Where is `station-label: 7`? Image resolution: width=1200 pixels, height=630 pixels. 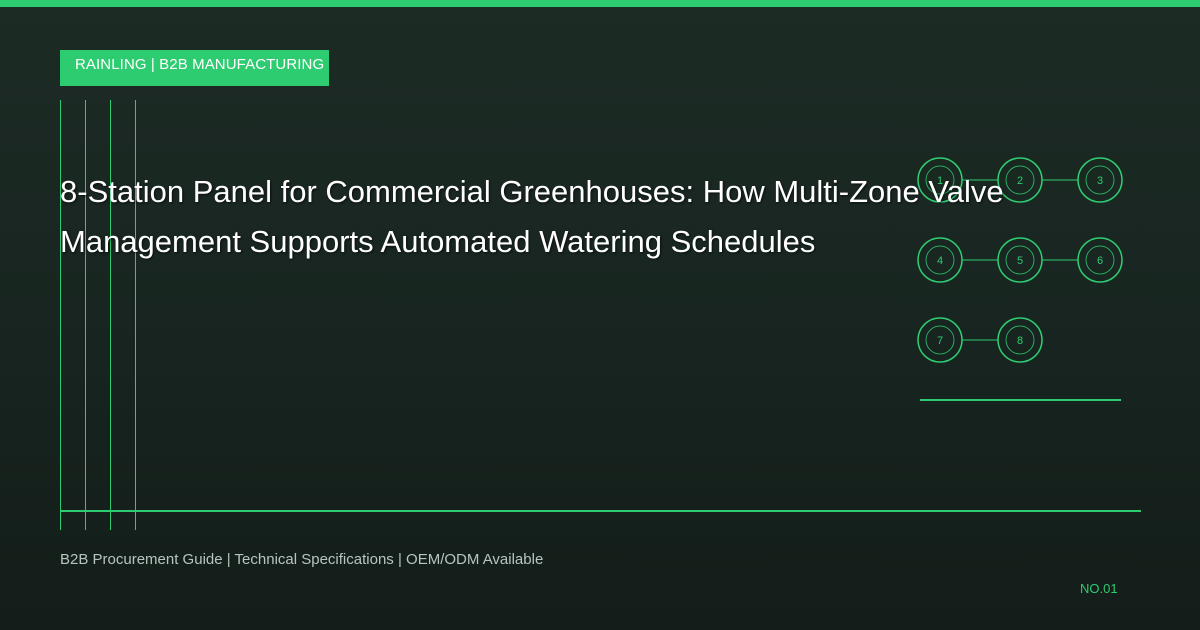 station-label: 7 is located at coordinates (940, 341).